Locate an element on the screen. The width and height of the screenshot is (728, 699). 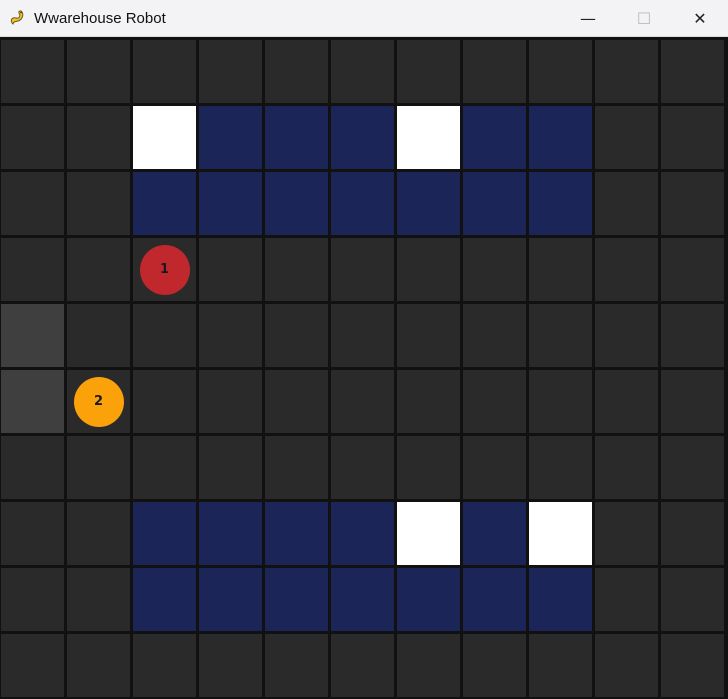
window-controls: — ☐ ✕ is located at coordinates (644, 18).